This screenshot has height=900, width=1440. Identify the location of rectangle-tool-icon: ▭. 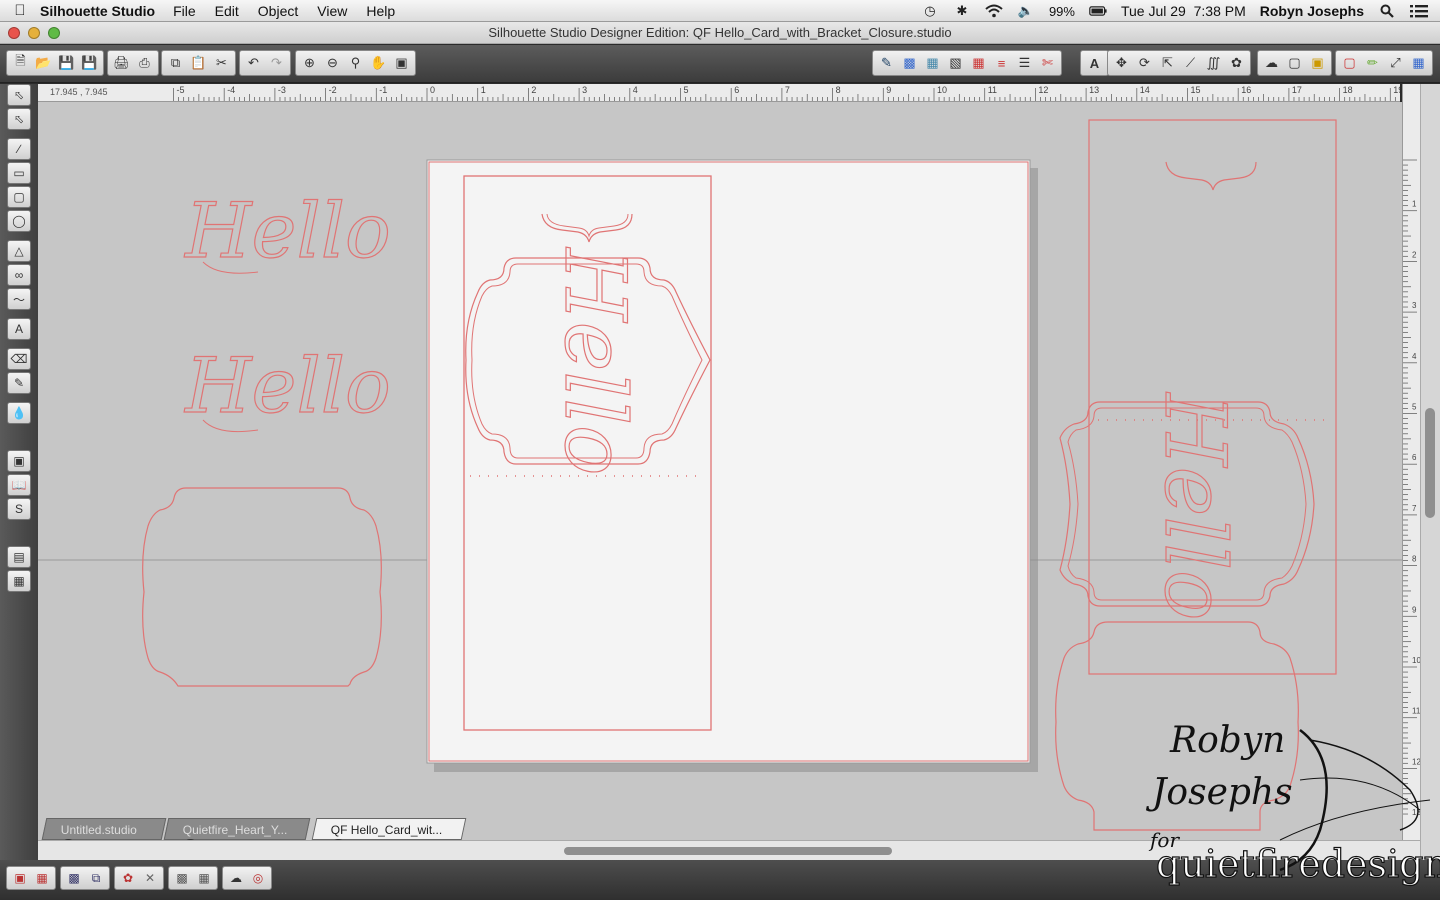
(19, 173).